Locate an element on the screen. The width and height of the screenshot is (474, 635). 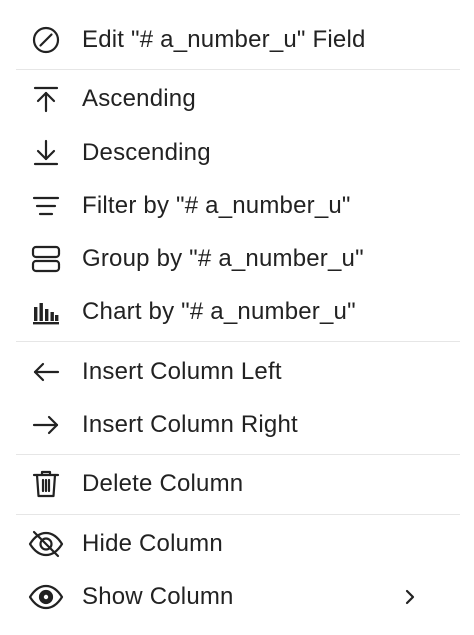
menu-item-insert-column-left: Insert Column Left is located at coordinates (237, 372).